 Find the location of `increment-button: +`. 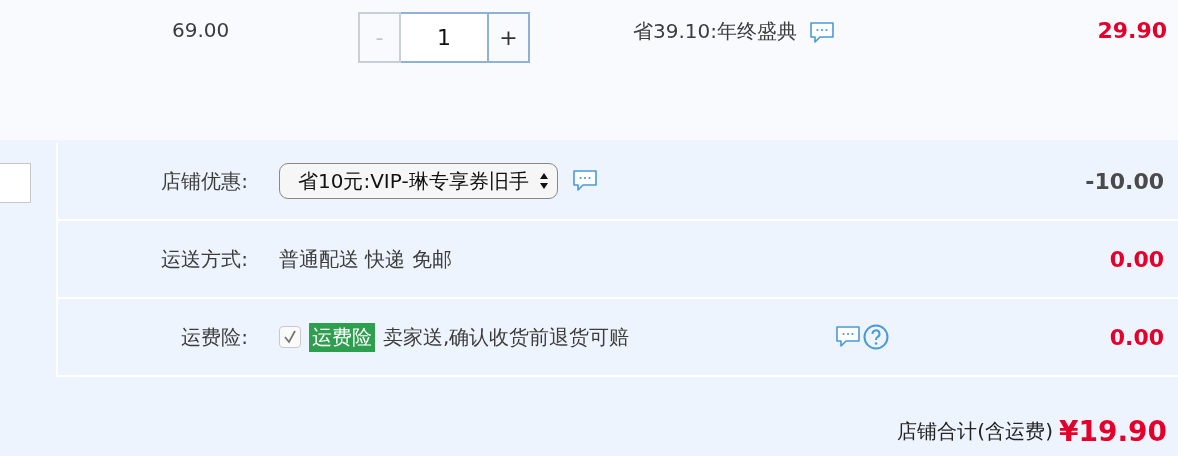

increment-button: + is located at coordinates (508, 37).